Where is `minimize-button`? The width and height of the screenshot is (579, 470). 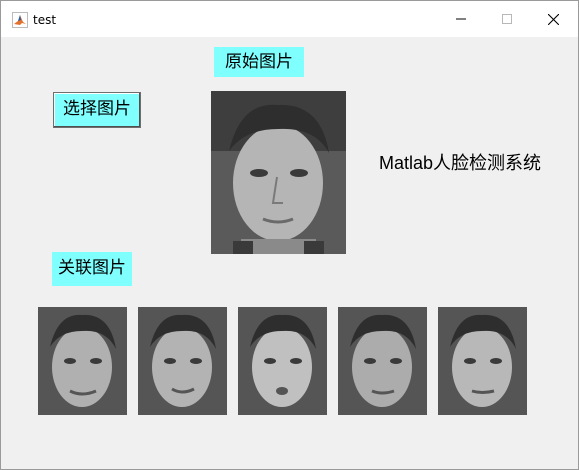 minimize-button is located at coordinates (461, 19).